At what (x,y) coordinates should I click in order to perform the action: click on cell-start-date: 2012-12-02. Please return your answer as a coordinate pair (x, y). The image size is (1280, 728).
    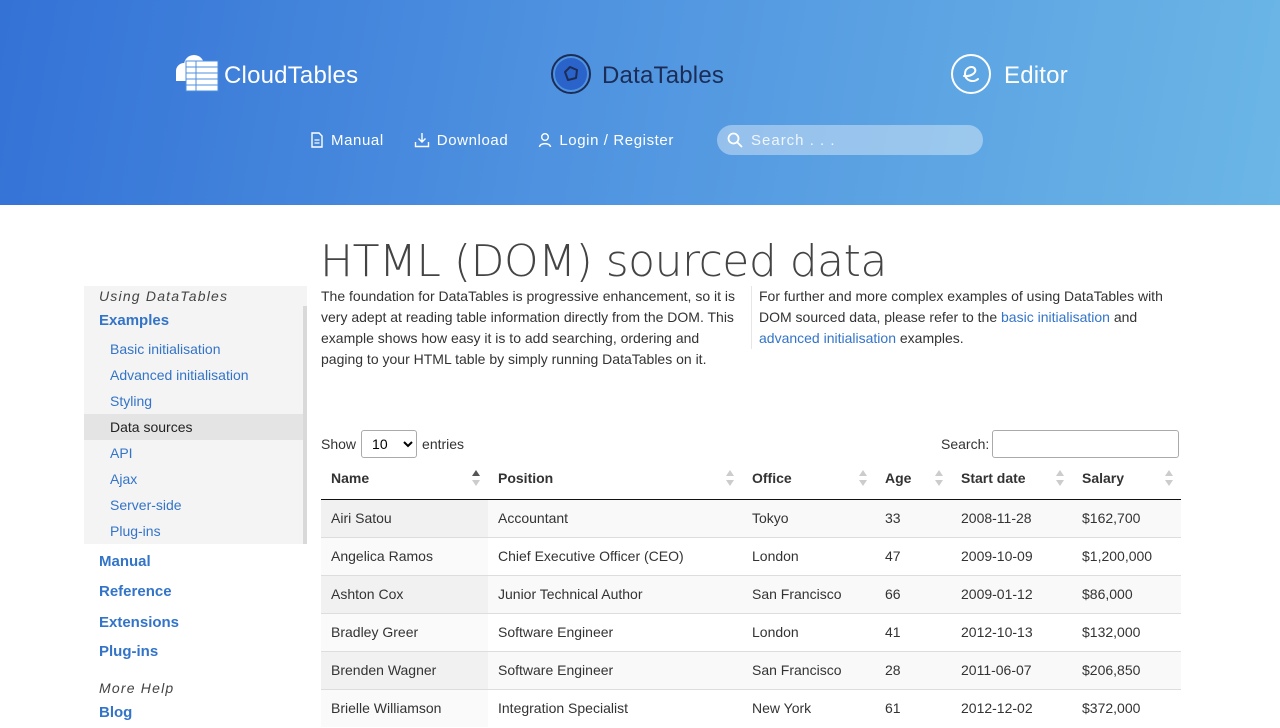
    Looking at the image, I should click on (1011, 707).